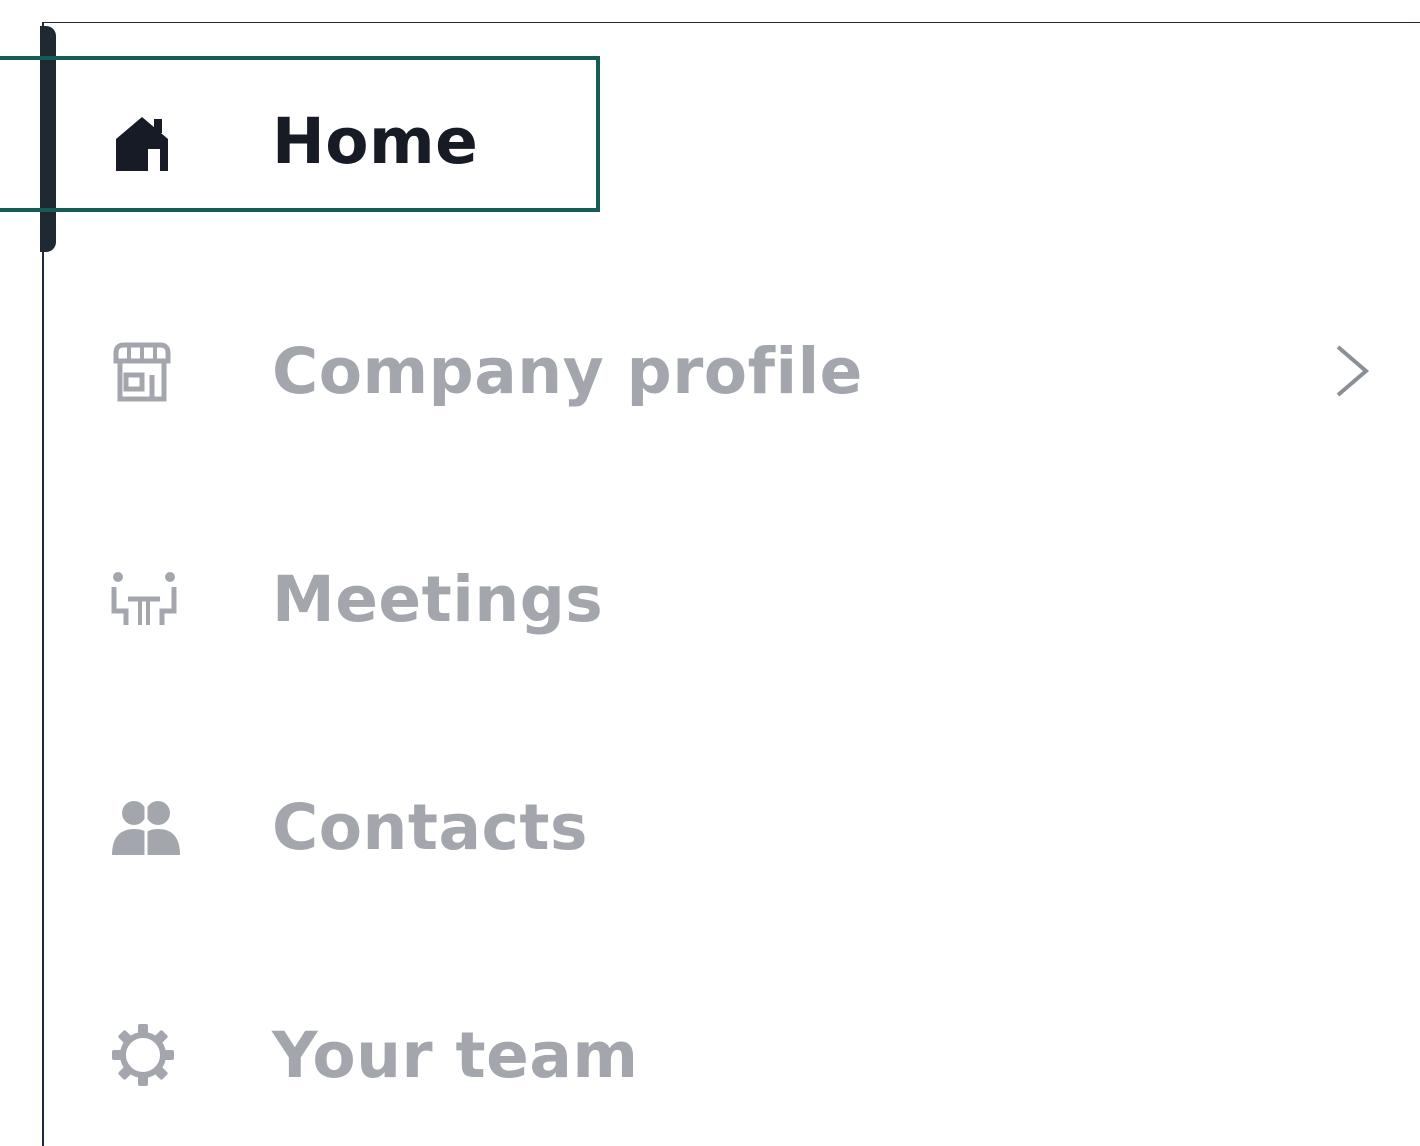 This screenshot has height=1146, width=1420. What do you see at coordinates (375, 141) in the screenshot?
I see `sidebar-item-label: Home` at bounding box center [375, 141].